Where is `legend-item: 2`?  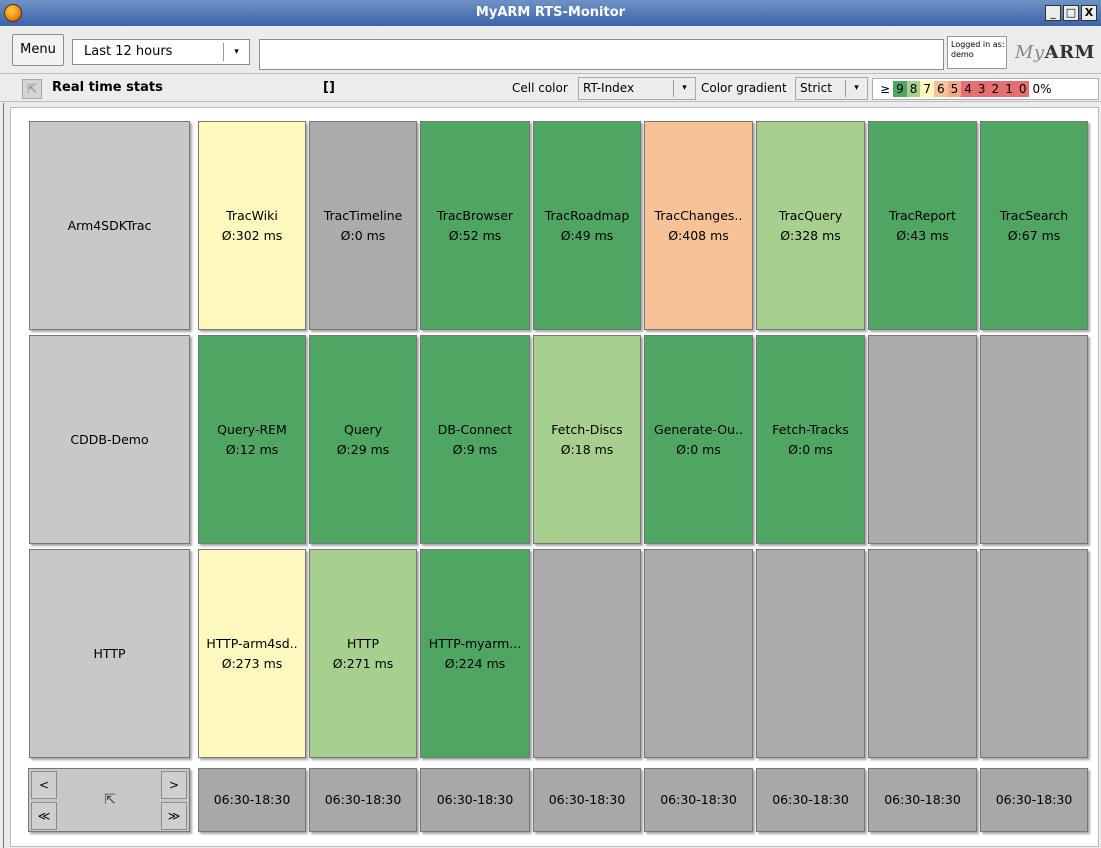
legend-item: 2 is located at coordinates (995, 89).